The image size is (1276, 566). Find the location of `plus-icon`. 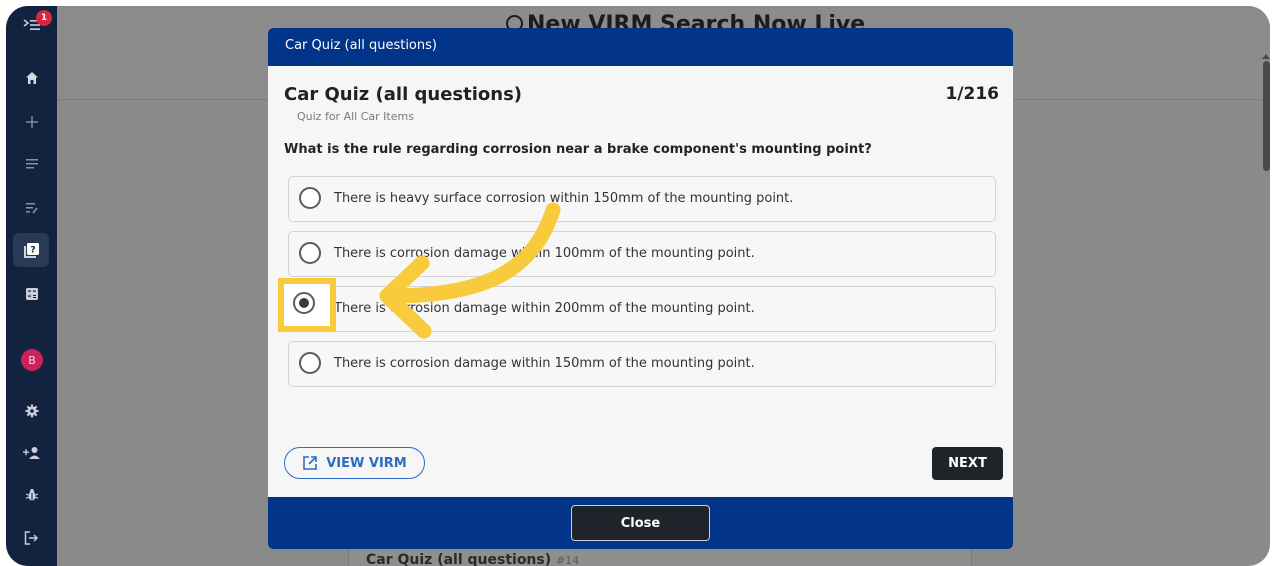

plus-icon is located at coordinates (31, 122).